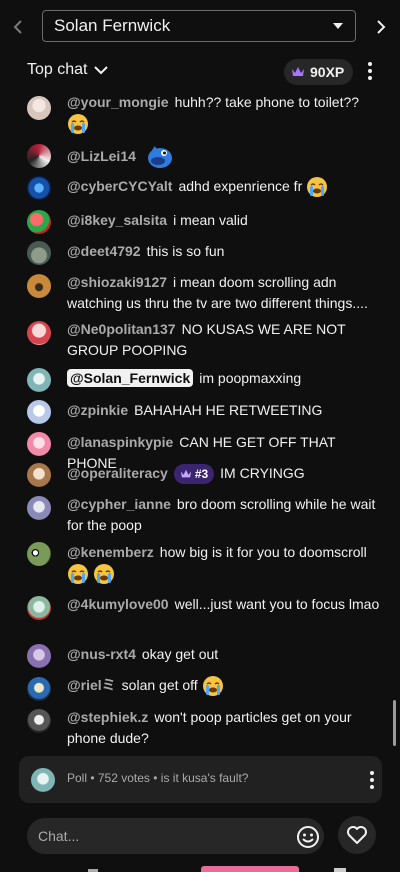 This screenshot has width=400, height=872. What do you see at coordinates (107, 717) in the screenshot?
I see `author-name: @stephiek.z` at bounding box center [107, 717].